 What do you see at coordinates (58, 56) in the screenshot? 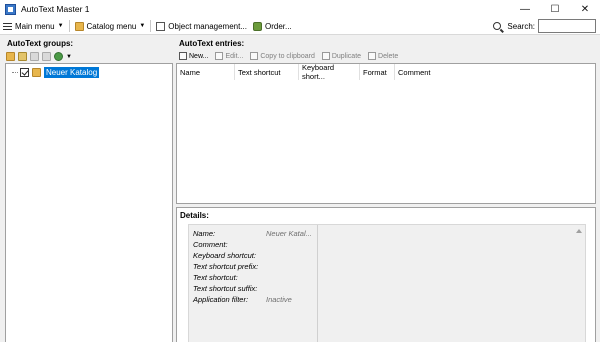
I see `import-icon` at bounding box center [58, 56].